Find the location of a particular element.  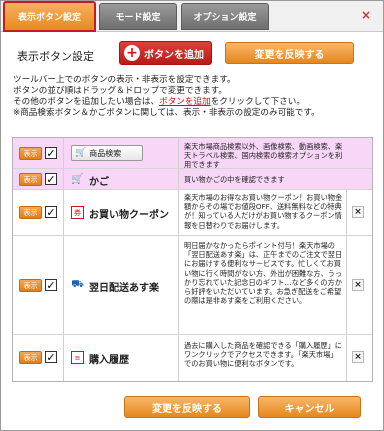

add-button-label: ボタンを追加 is located at coordinates (174, 55).